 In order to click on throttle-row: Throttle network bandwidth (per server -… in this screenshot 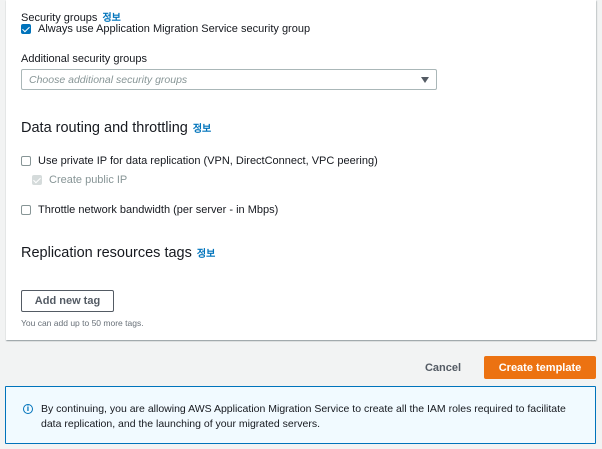, I will do `click(149, 210)`.